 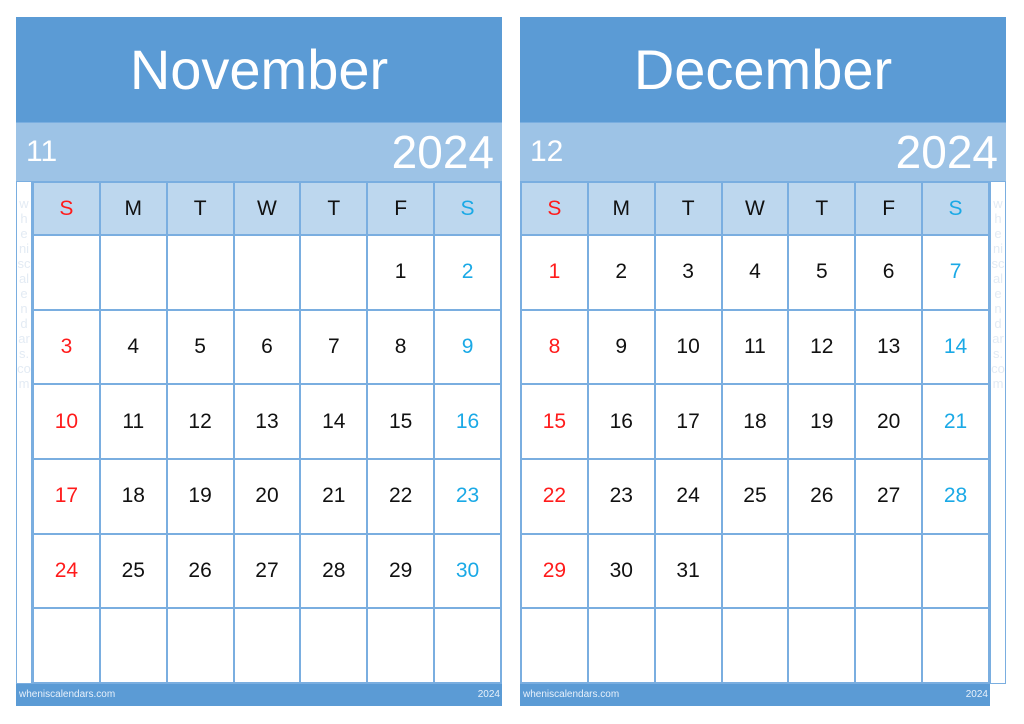 I want to click on day-cell: 11, so click(x=133, y=422).